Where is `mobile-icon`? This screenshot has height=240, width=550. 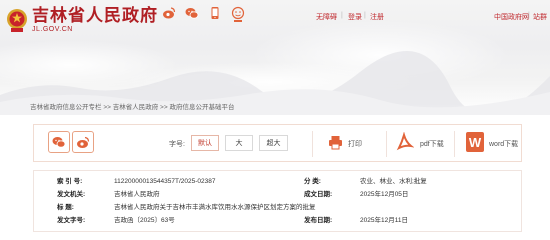
mobile-icon is located at coordinates (215, 13).